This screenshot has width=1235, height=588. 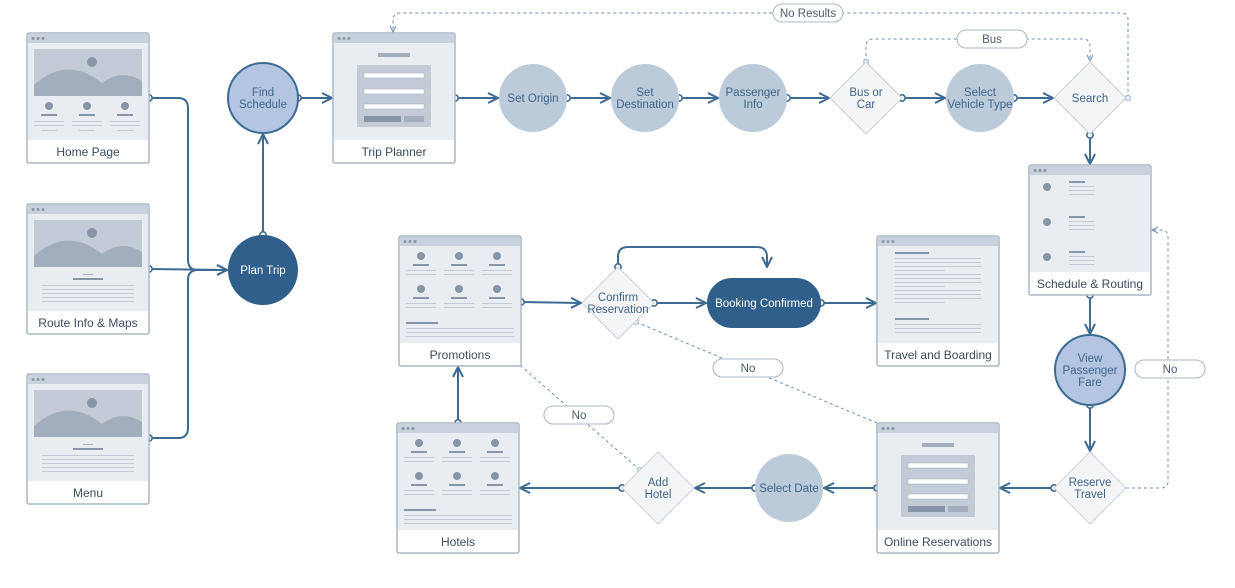 What do you see at coordinates (1090, 230) in the screenshot?
I see `screen-schedule: Schedule & Routing` at bounding box center [1090, 230].